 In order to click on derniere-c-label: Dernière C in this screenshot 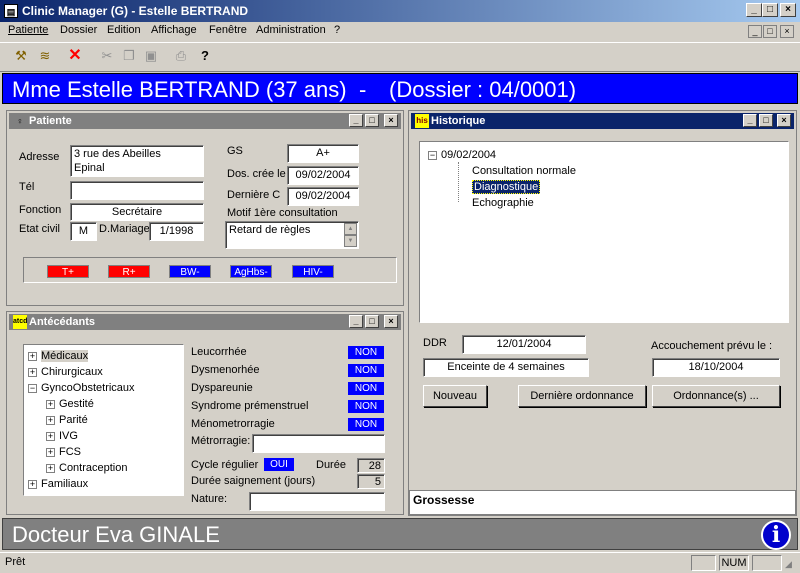, I will do `click(254, 195)`.